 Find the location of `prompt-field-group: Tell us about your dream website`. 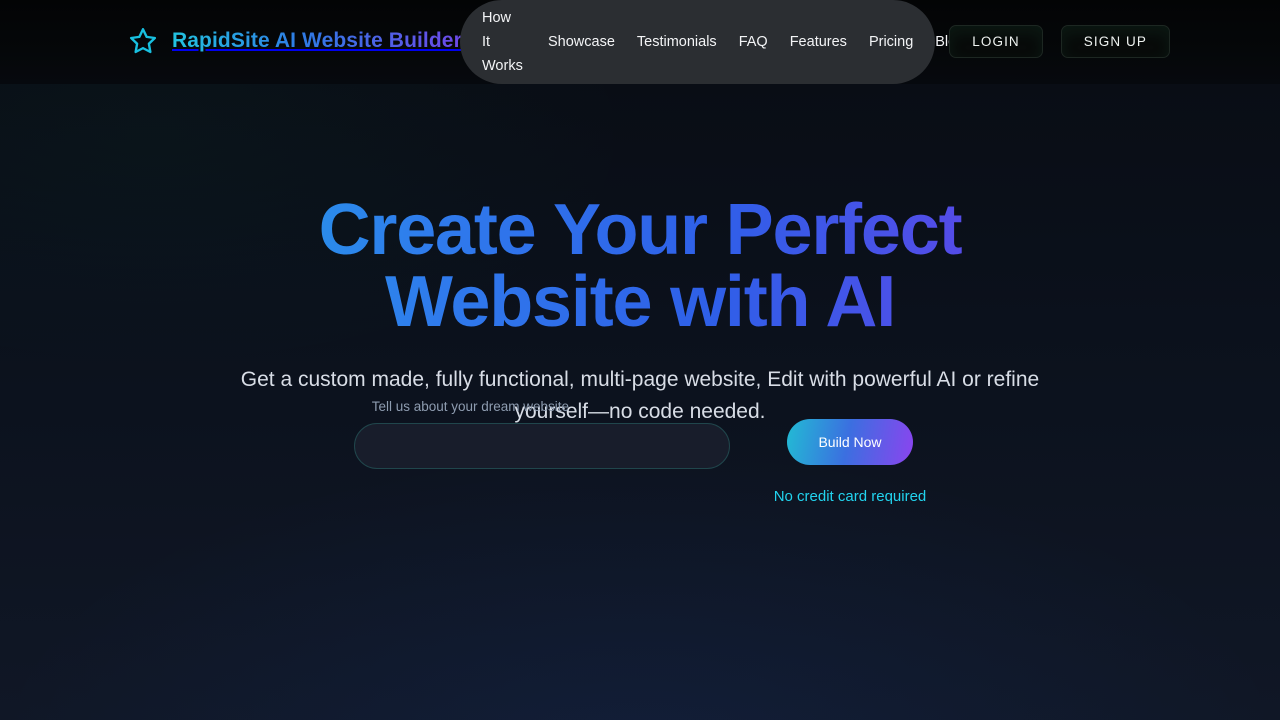

prompt-field-group: Tell us about your dream website is located at coordinates (541, 434).